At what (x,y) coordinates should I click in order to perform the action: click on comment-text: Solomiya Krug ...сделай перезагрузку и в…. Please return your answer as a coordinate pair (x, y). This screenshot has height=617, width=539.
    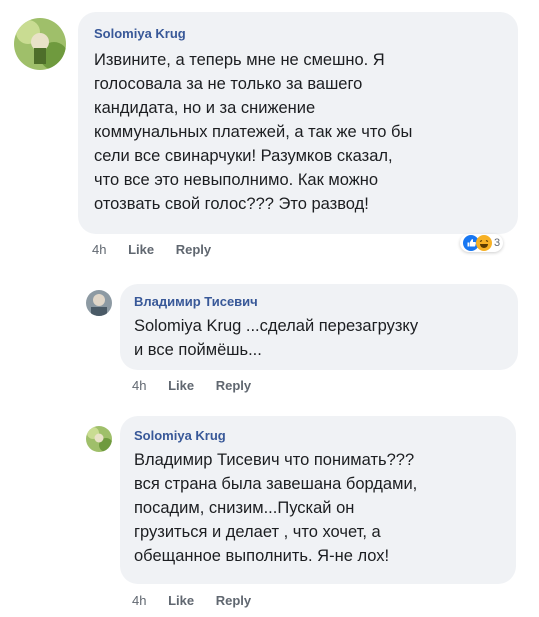
    Looking at the image, I should click on (276, 338).